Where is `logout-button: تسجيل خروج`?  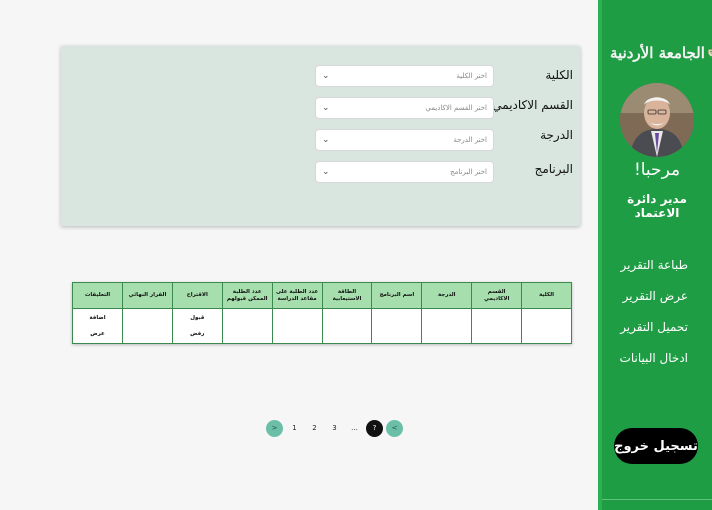 logout-button: تسجيل خروج is located at coordinates (656, 446).